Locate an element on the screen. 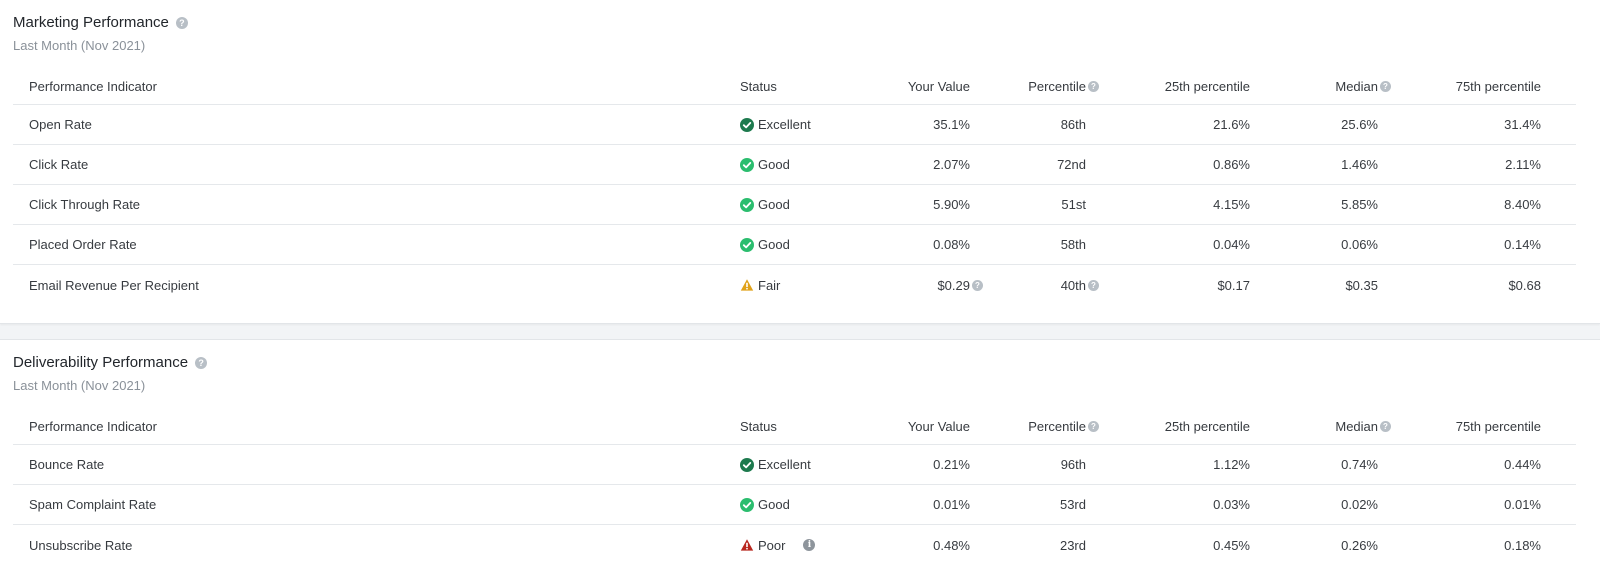 This screenshot has height=571, width=1600. median-value: 0.06% is located at coordinates (1359, 244).